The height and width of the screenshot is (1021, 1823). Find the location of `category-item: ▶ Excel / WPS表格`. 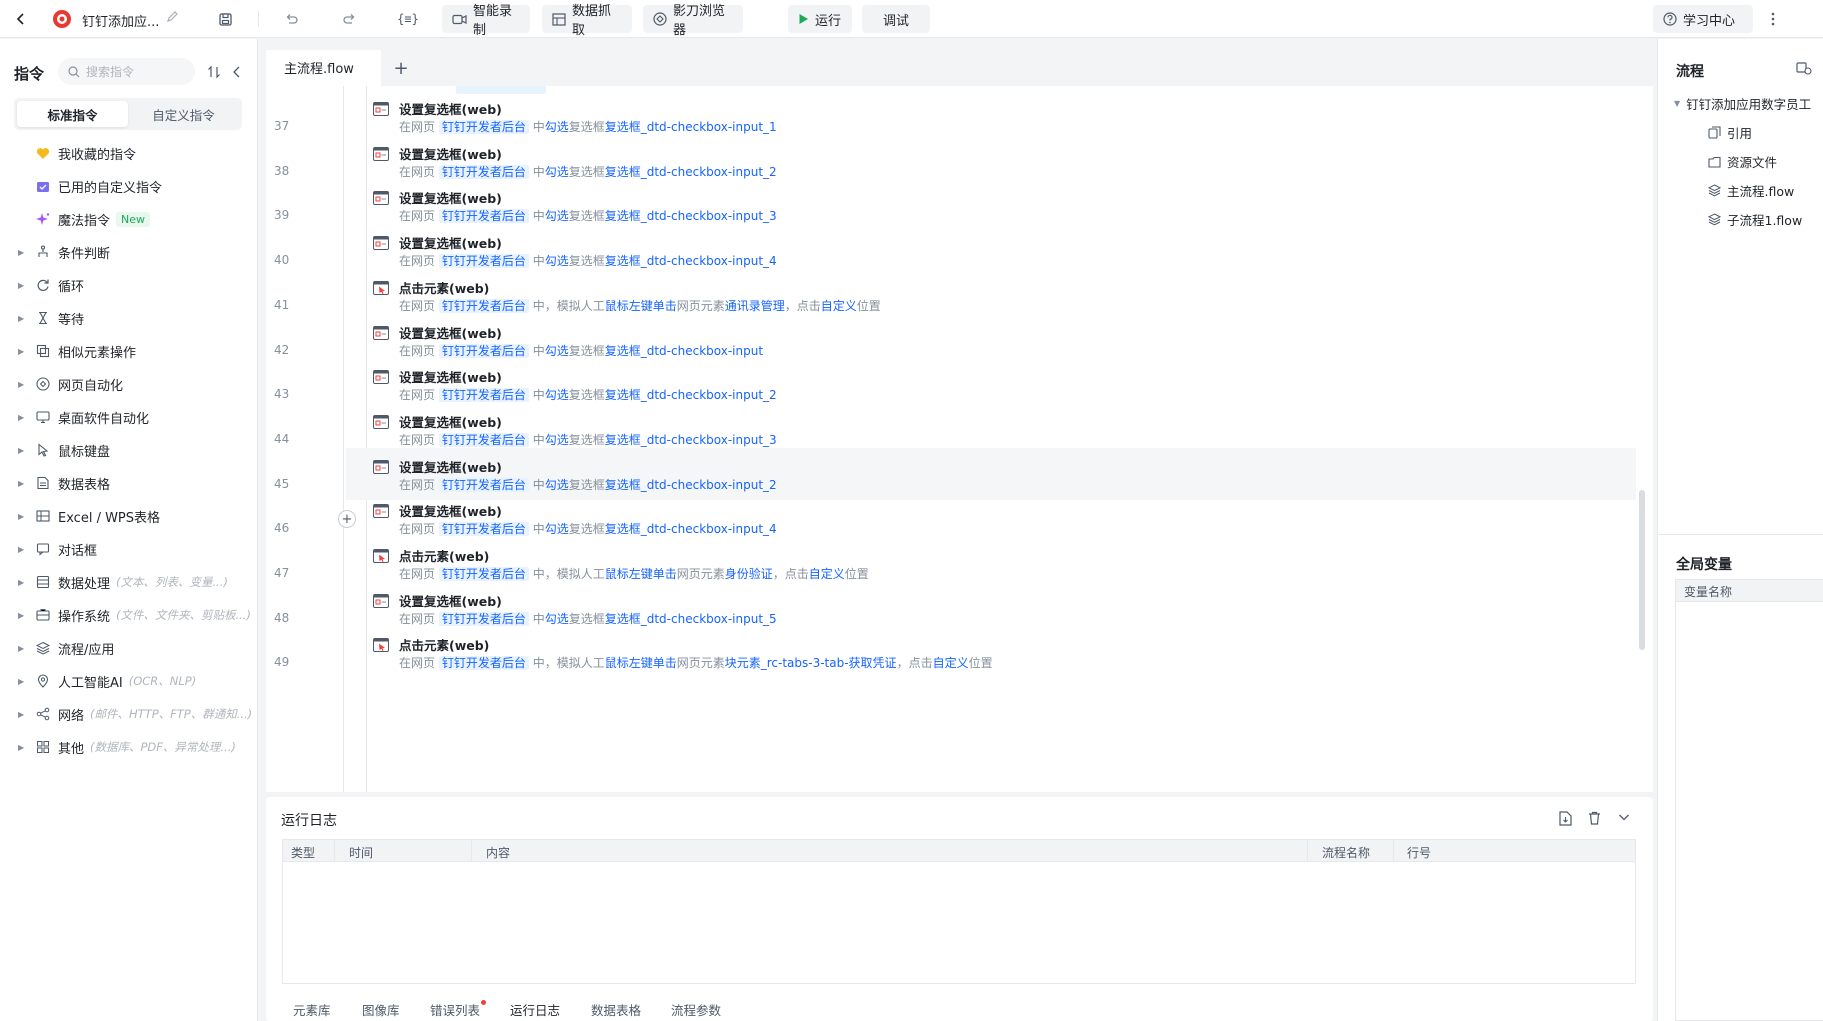

category-item: ▶ Excel / WPS表格 is located at coordinates (129, 516).